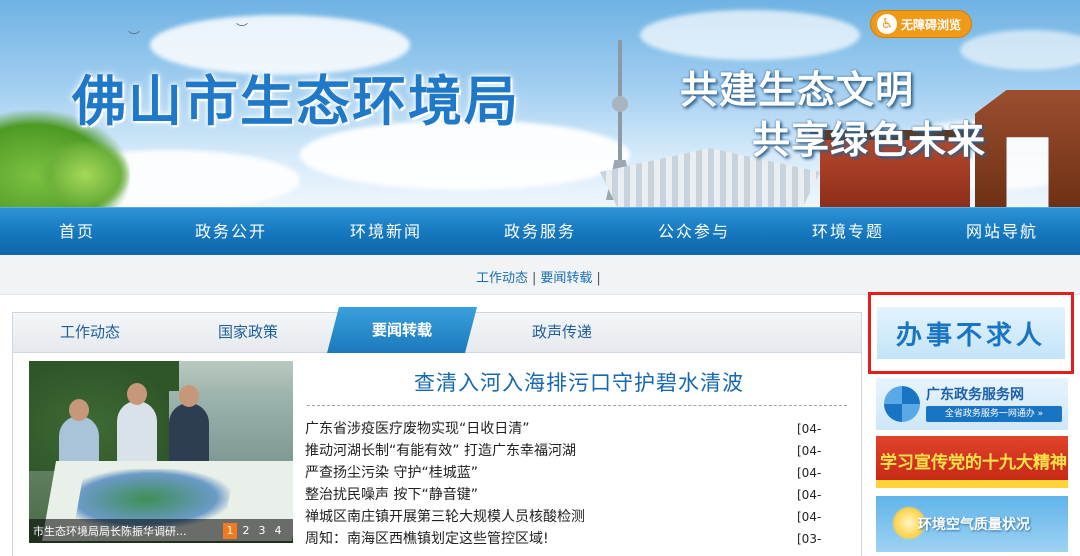  What do you see at coordinates (161, 452) in the screenshot?
I see `slideshow-photo: 市生态环境局局长陈振华调研... 1 2 3 4` at bounding box center [161, 452].